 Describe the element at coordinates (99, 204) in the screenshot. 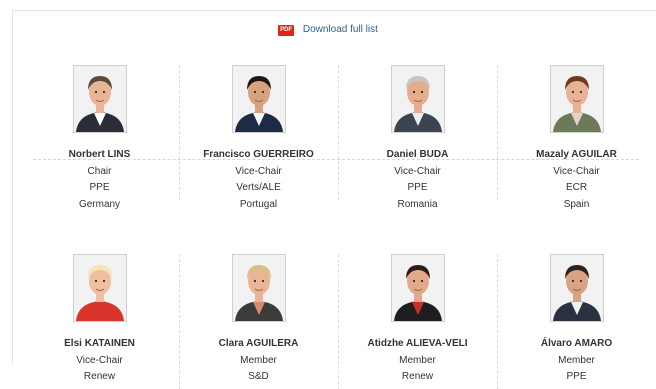

I see `member-country: Germany` at that location.